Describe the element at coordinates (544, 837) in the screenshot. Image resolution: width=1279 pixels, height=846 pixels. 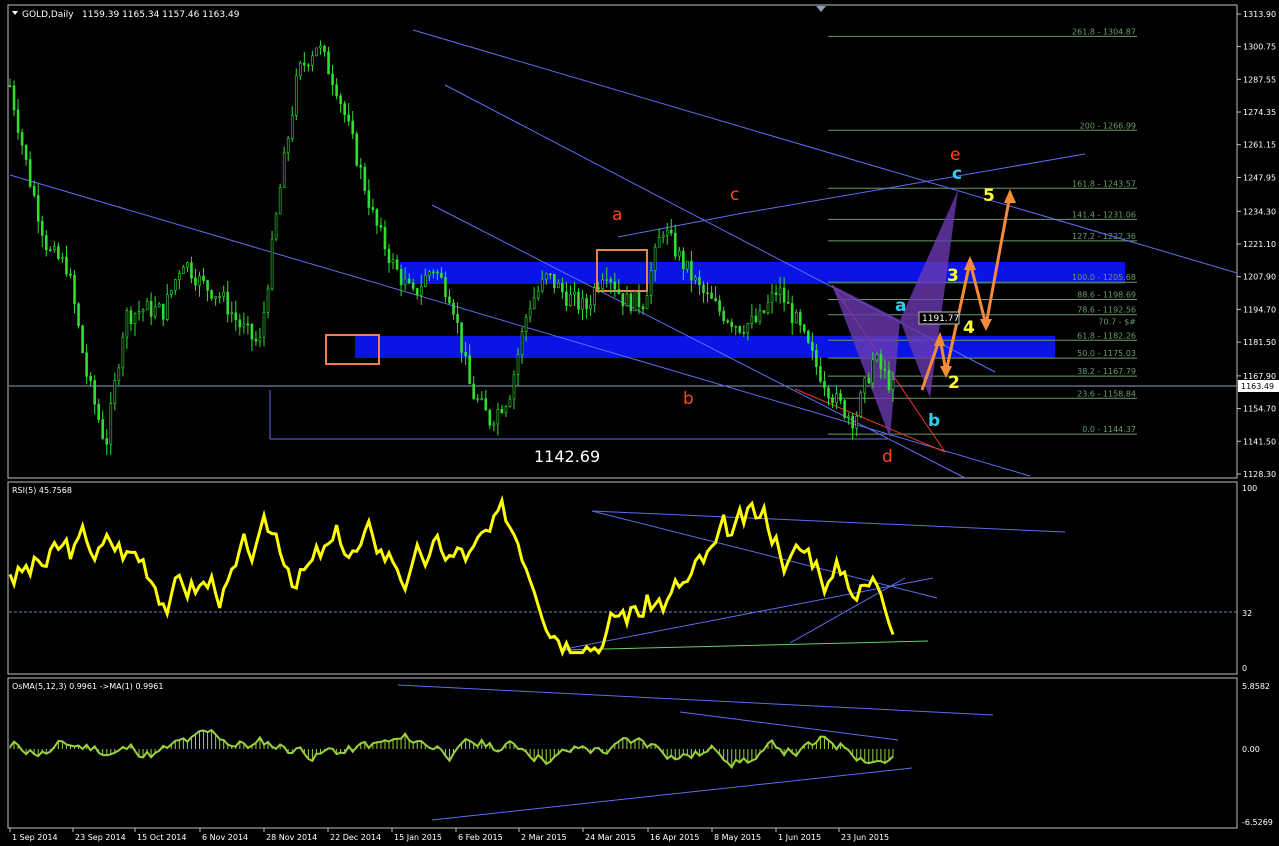
I see `date-tick-label: 2 Mar 2015` at that location.